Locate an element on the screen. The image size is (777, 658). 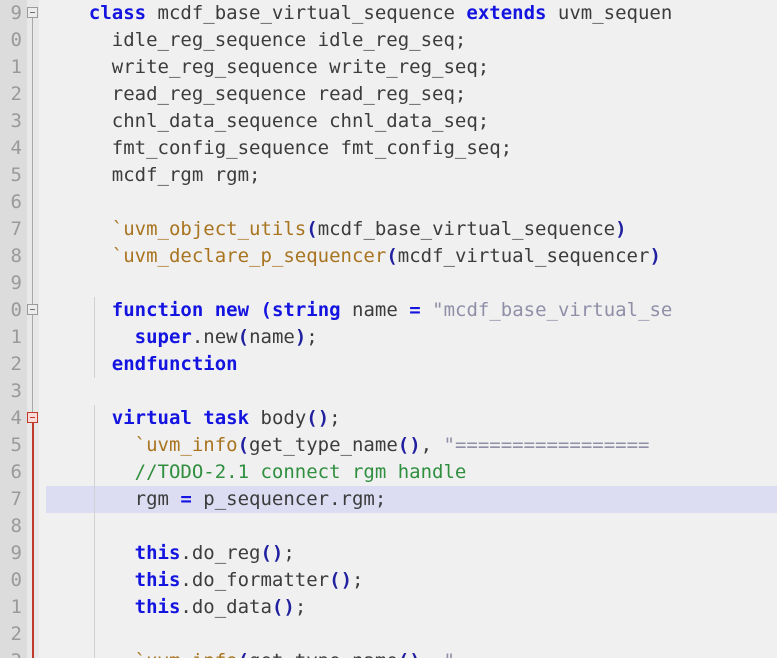
code-line: idle_reg_sequence idle_reg_seq; is located at coordinates (369, 40).